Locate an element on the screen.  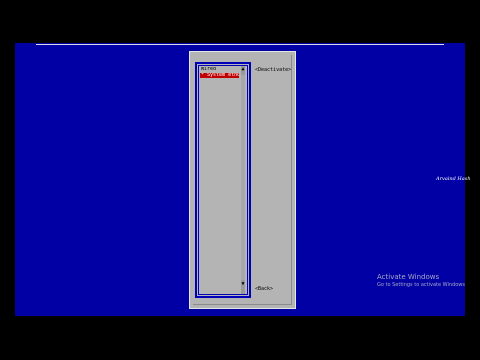
signature-watermark: Arvaind Hash is located at coordinates (453, 179).